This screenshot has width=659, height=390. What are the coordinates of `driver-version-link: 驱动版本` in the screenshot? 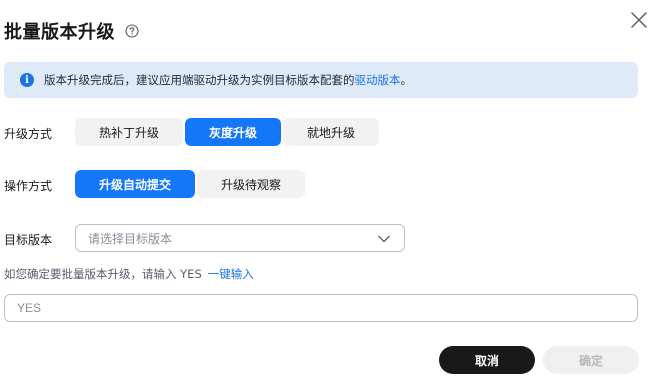 It's located at (378, 80).